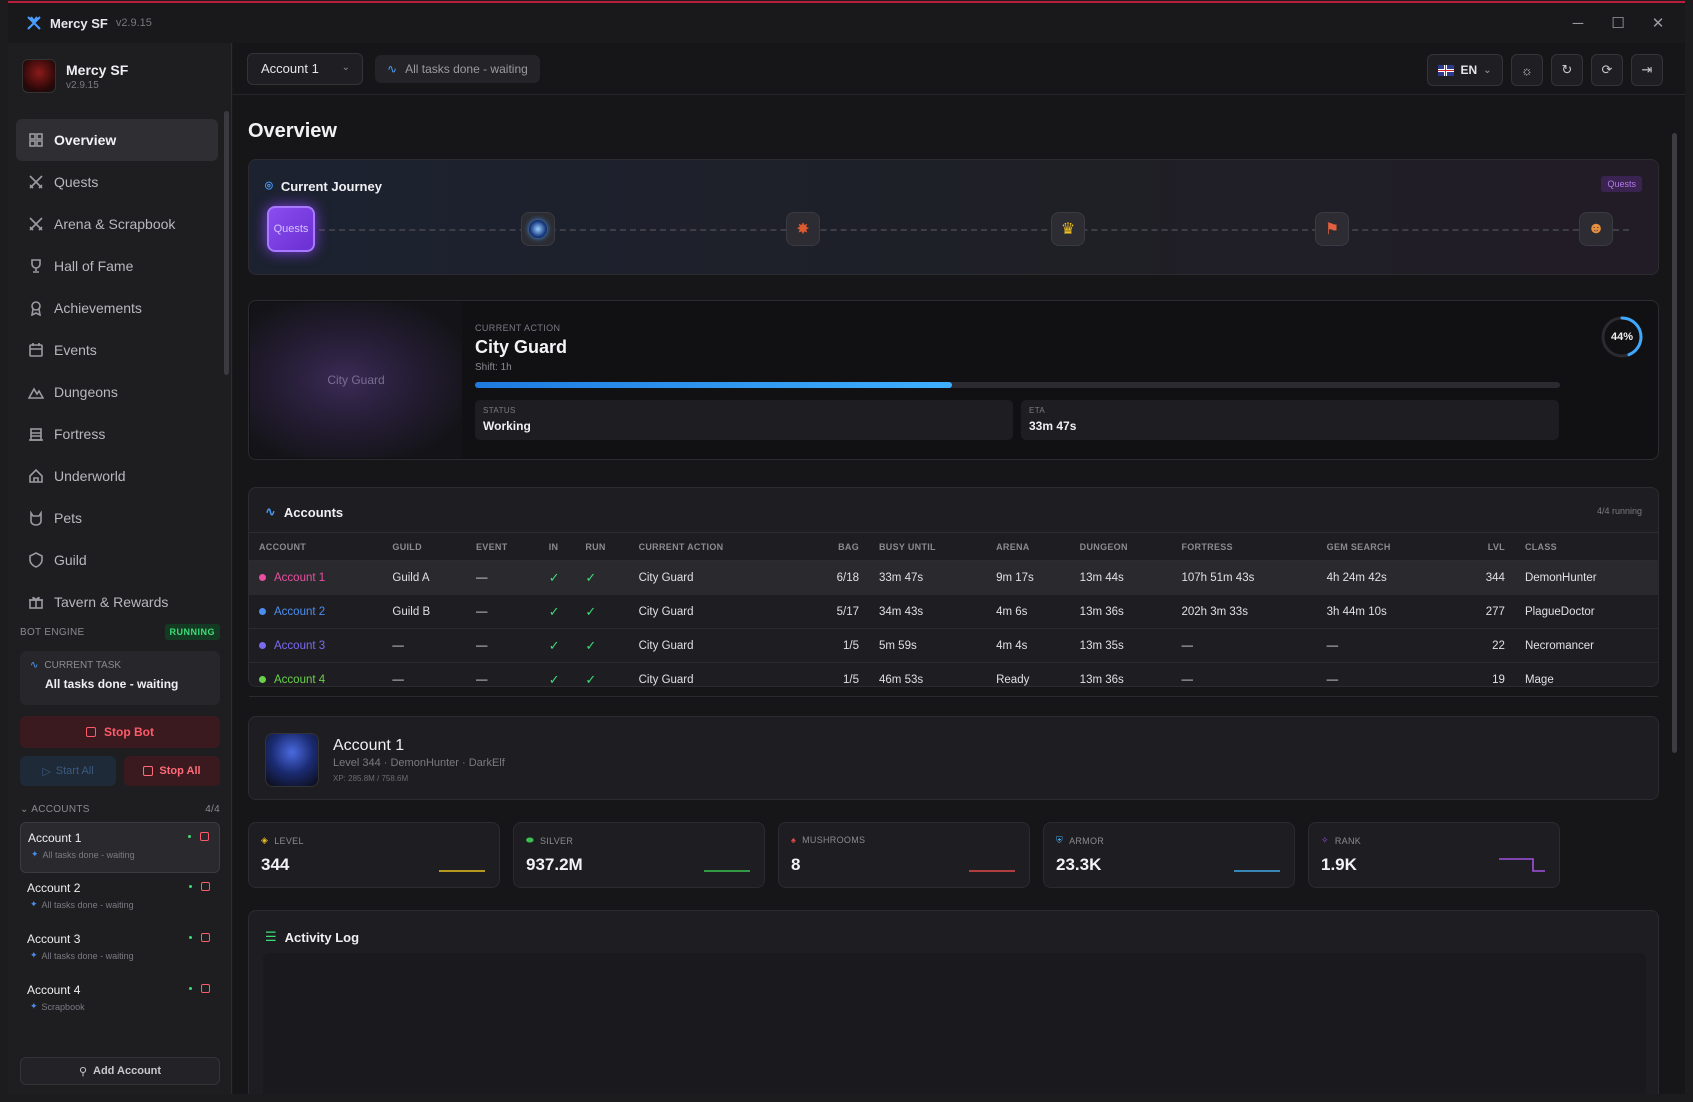 The width and height of the screenshot is (1693, 1102). Describe the element at coordinates (493, 367) in the screenshot. I see `current-action-shift: Shift: 1h` at that location.